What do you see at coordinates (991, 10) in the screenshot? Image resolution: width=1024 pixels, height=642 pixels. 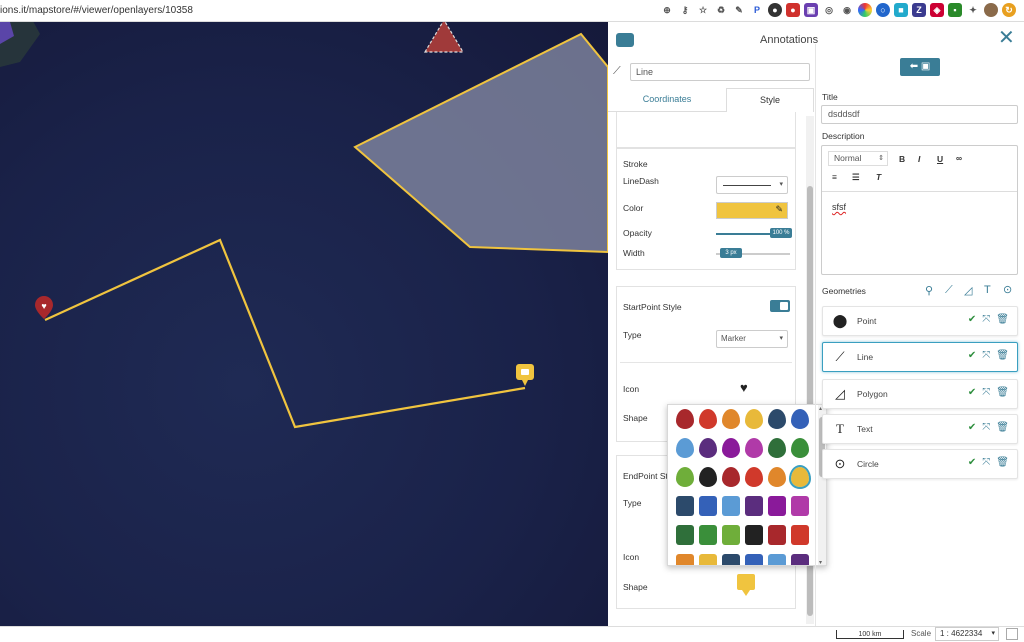 I see `avatar` at bounding box center [991, 10].